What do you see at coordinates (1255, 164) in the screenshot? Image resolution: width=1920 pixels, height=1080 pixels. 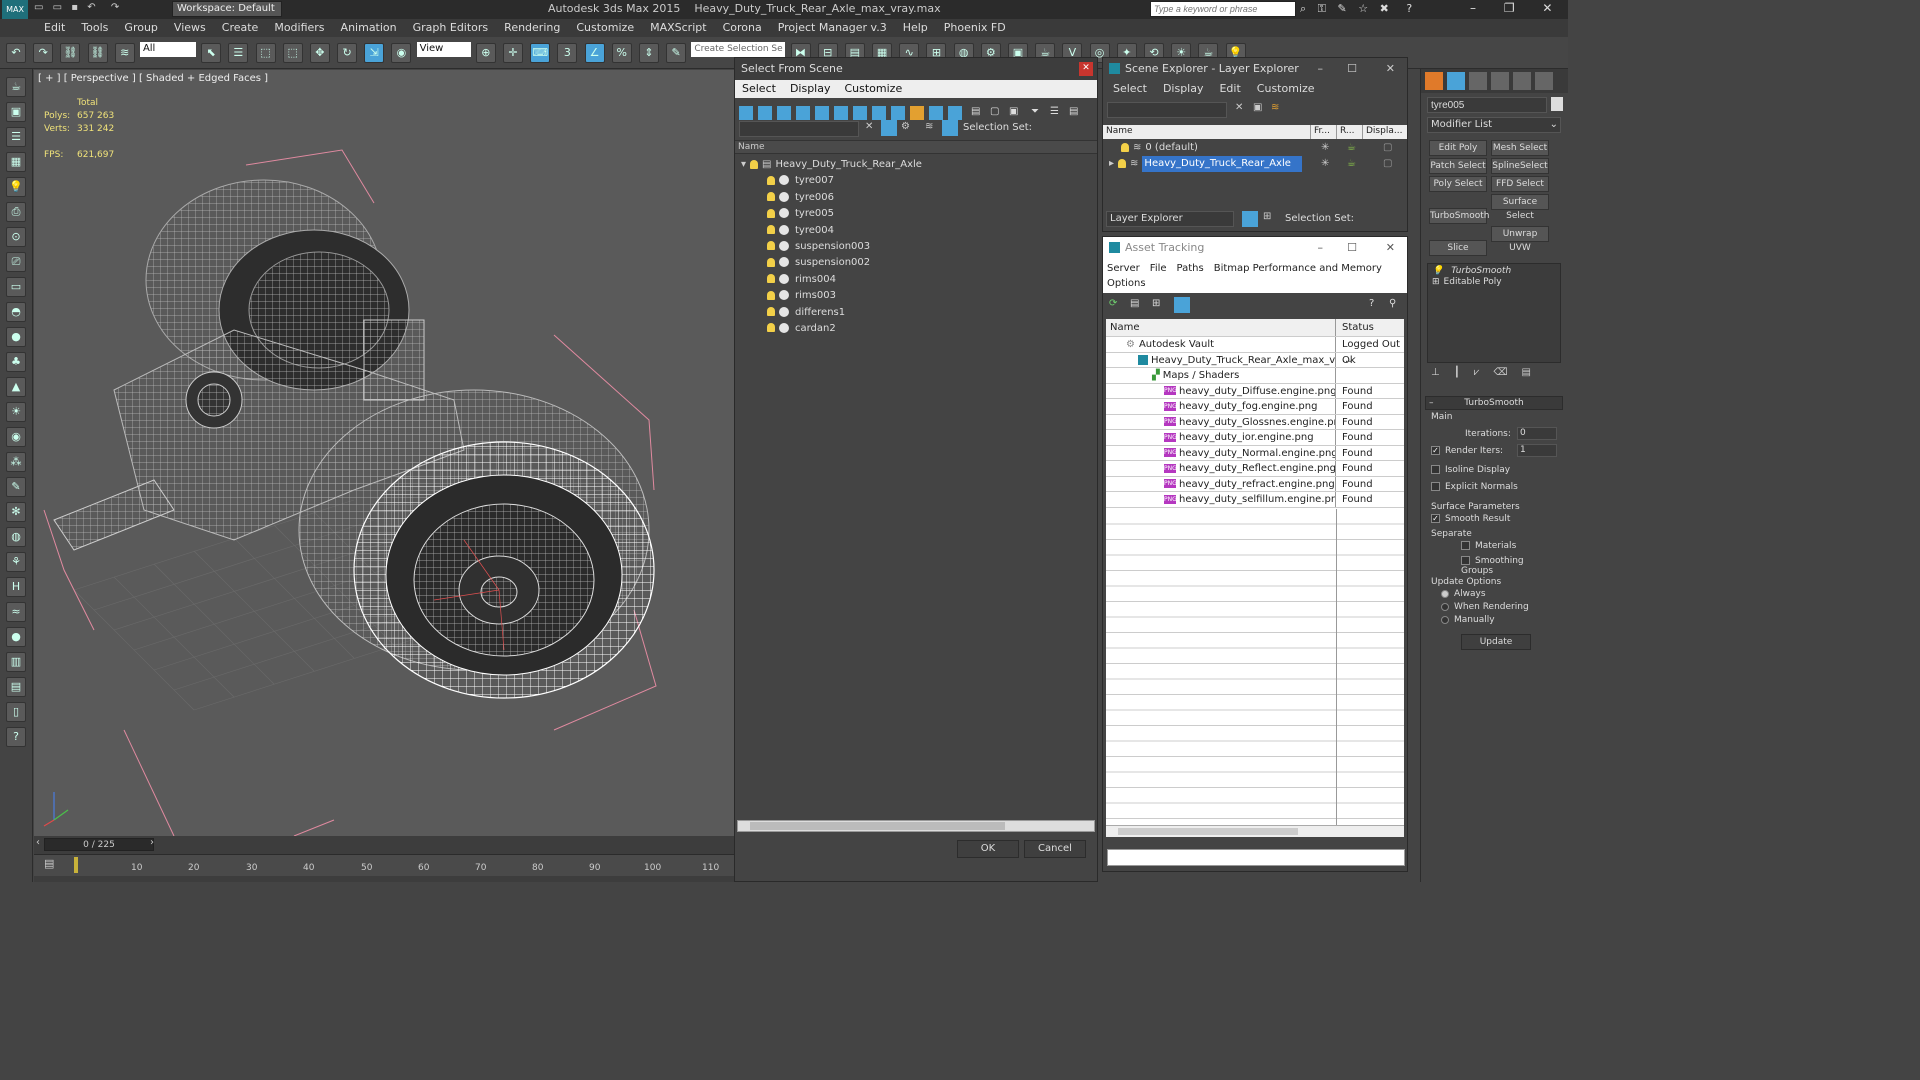 I see `layer-row-selected: ▸ ≋ Heavy_Duty_Truck_Rear_Axle ✳ ☕ ▢` at bounding box center [1255, 164].